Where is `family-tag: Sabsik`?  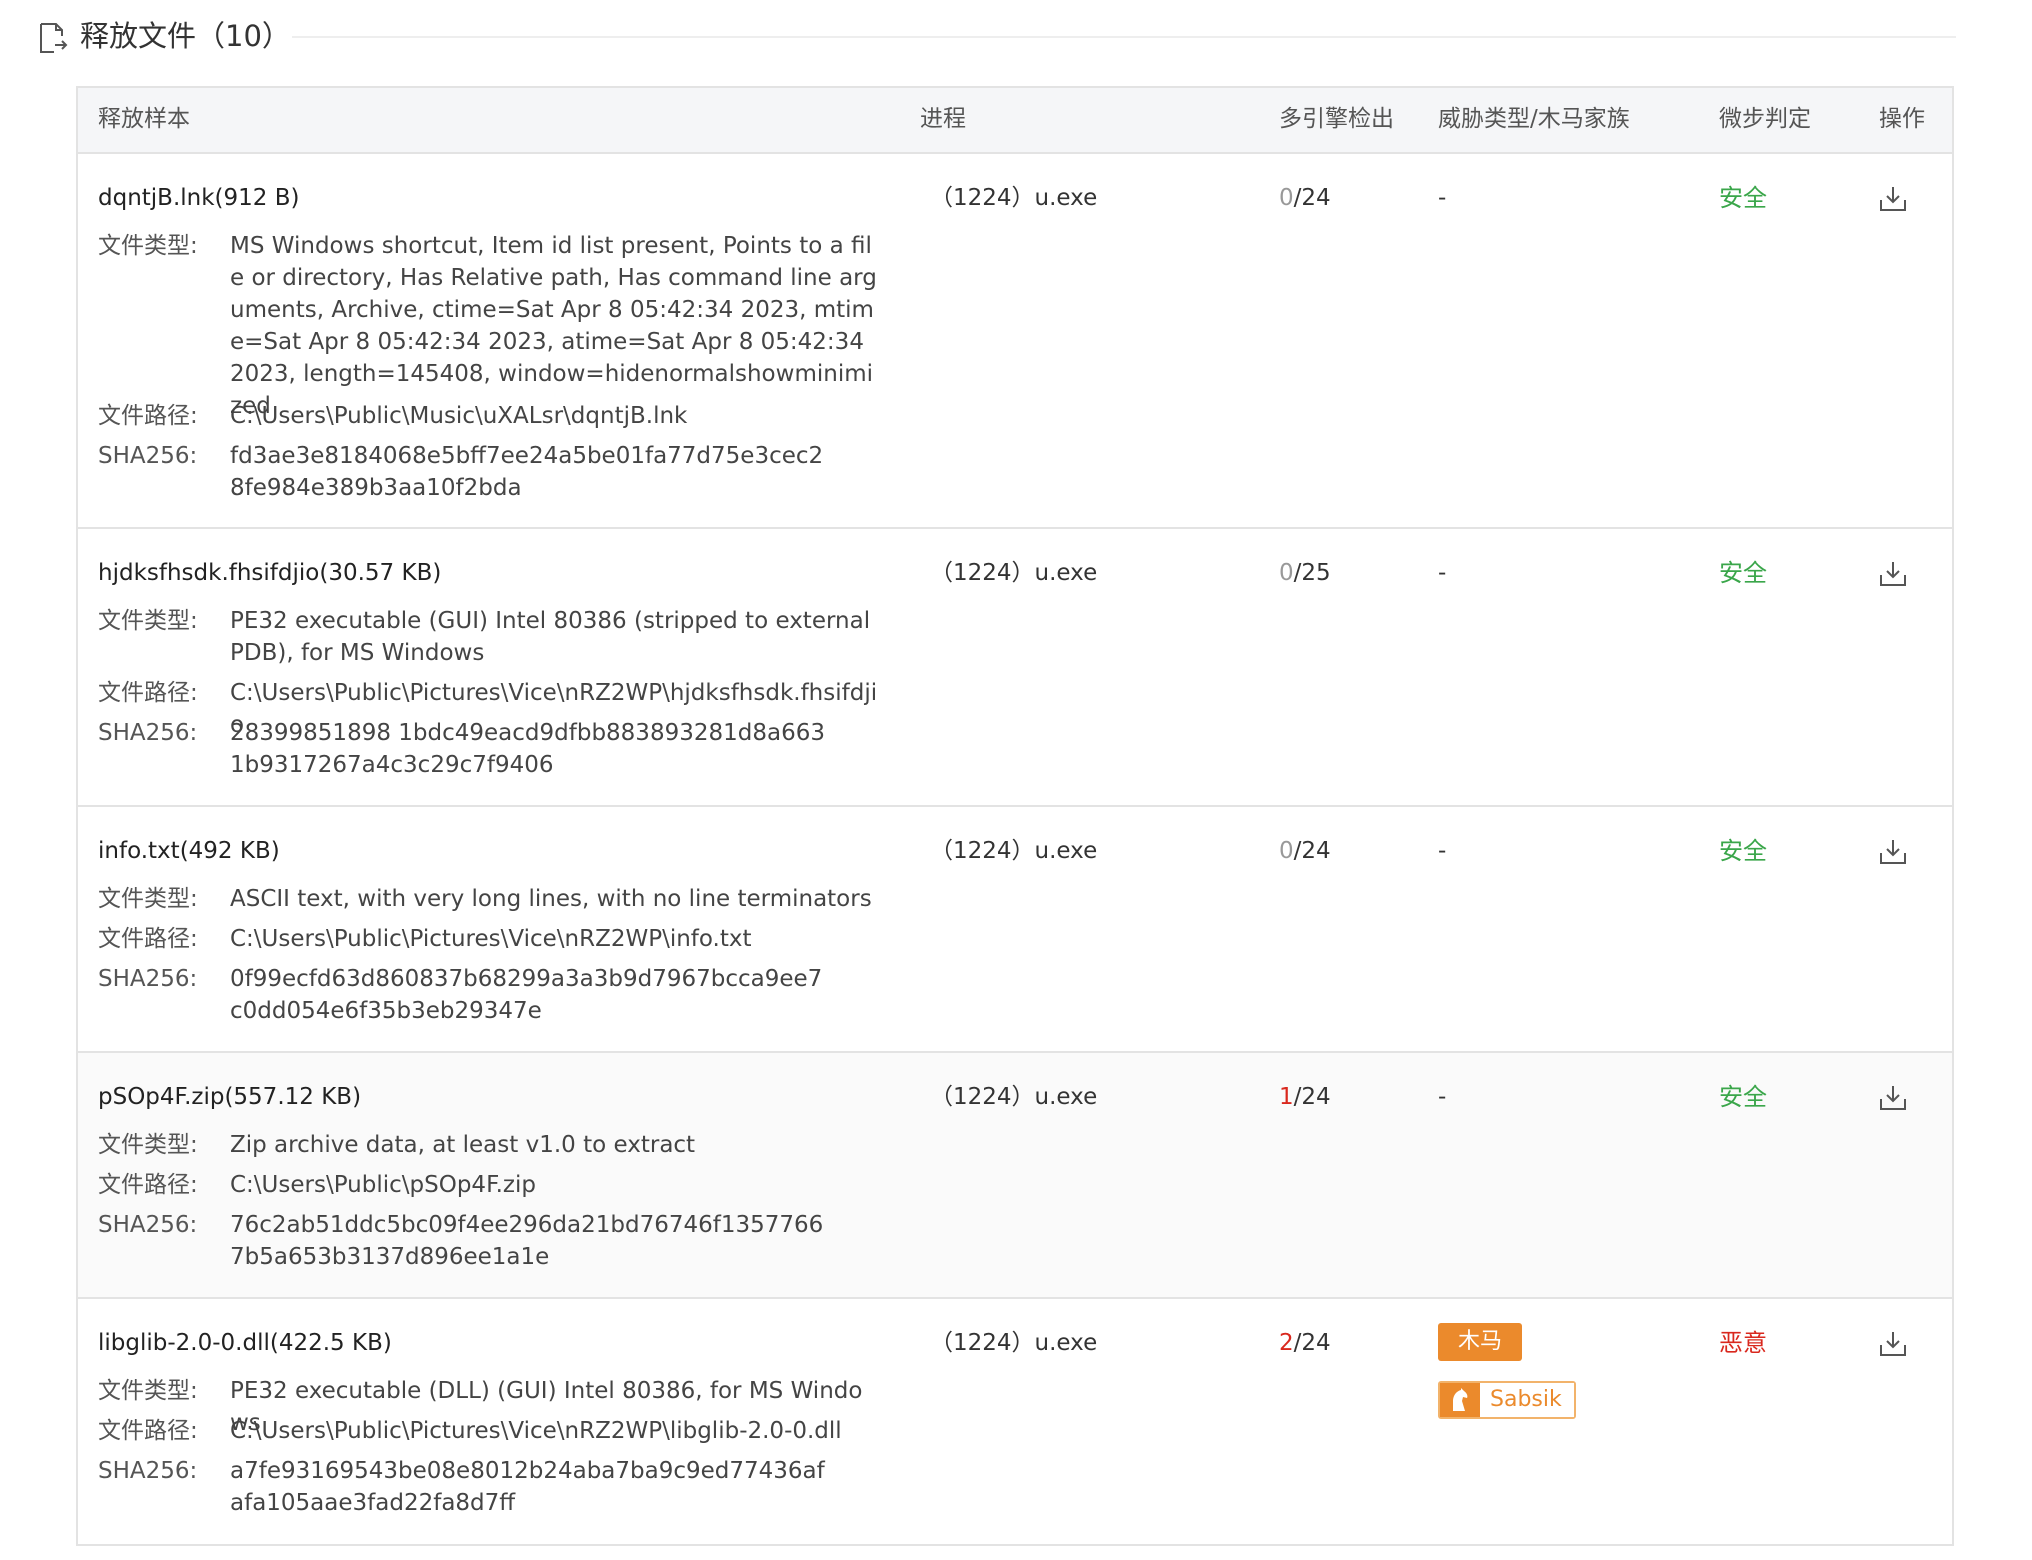
family-tag: Sabsik is located at coordinates (1507, 1400).